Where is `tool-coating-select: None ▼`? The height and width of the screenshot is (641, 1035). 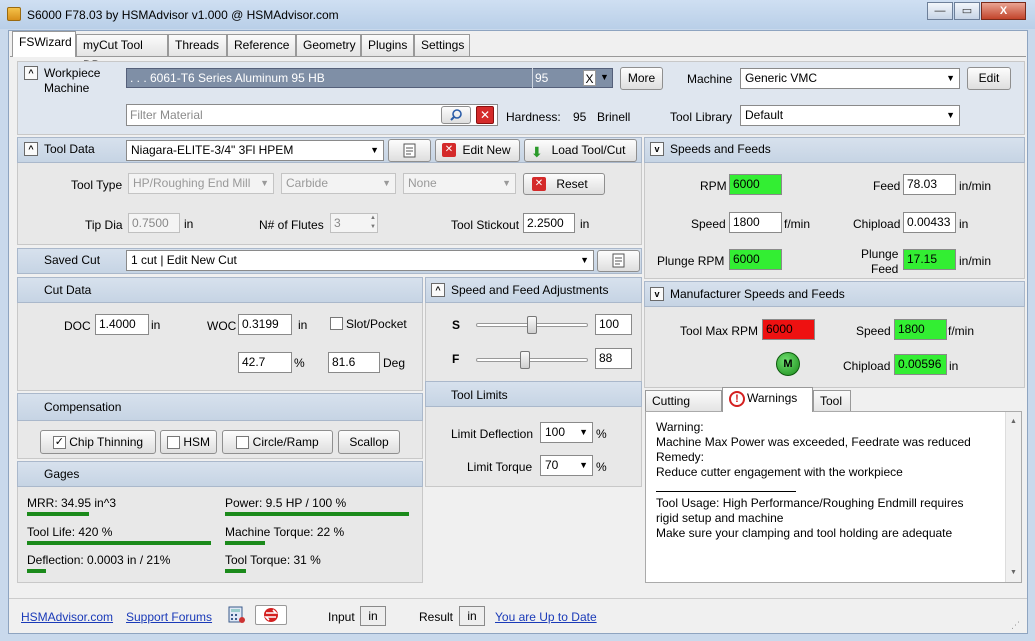 tool-coating-select: None ▼ is located at coordinates (459, 183).